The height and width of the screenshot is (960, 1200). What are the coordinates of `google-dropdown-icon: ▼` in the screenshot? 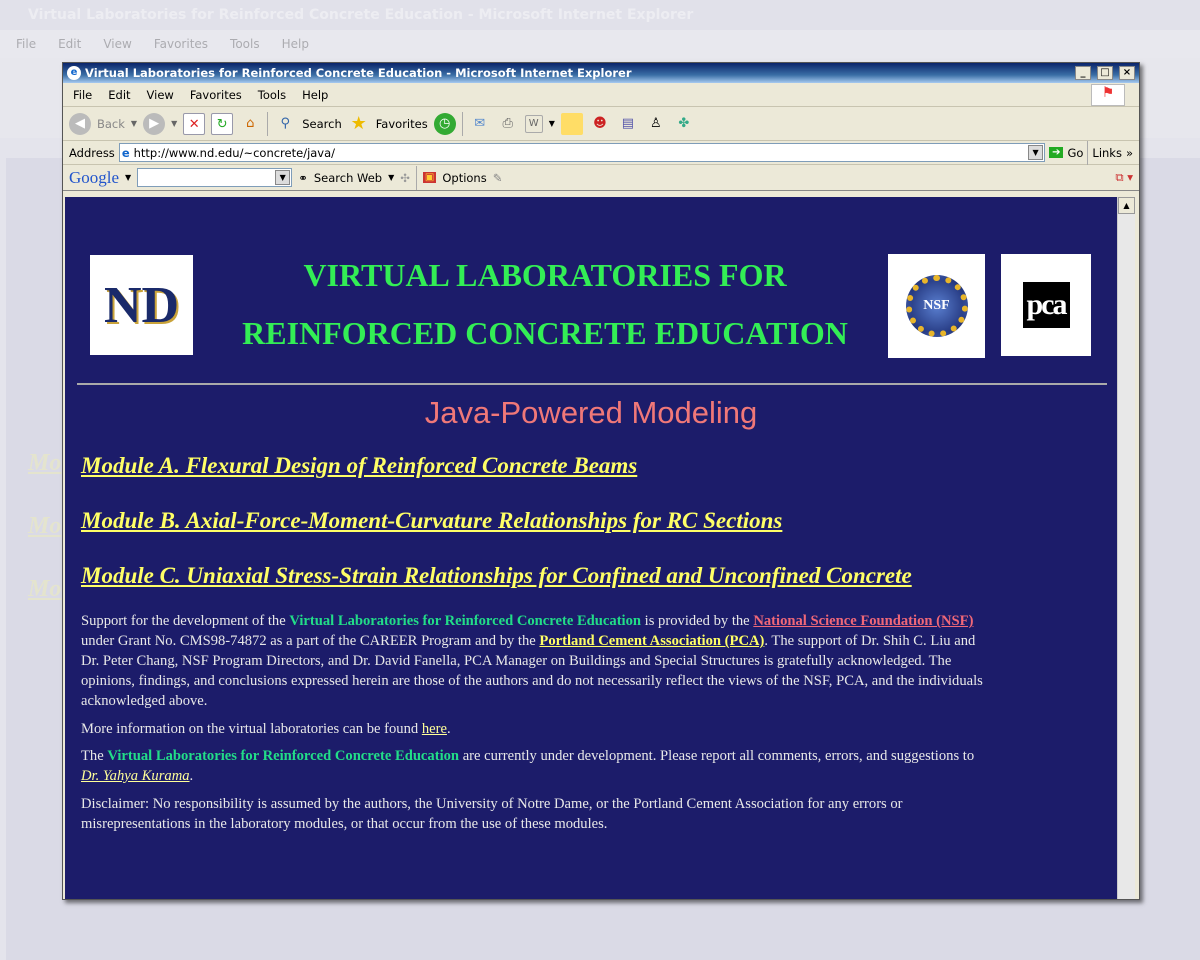 It's located at (128, 177).